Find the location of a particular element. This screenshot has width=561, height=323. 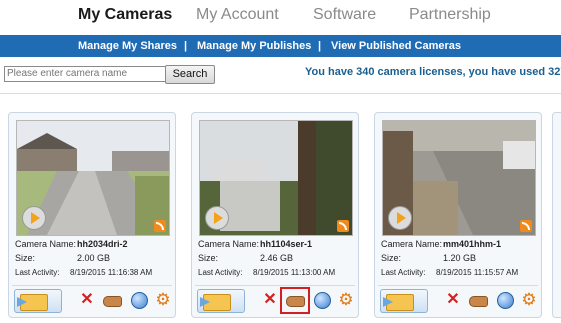

divider is located at coordinates (280, 93).